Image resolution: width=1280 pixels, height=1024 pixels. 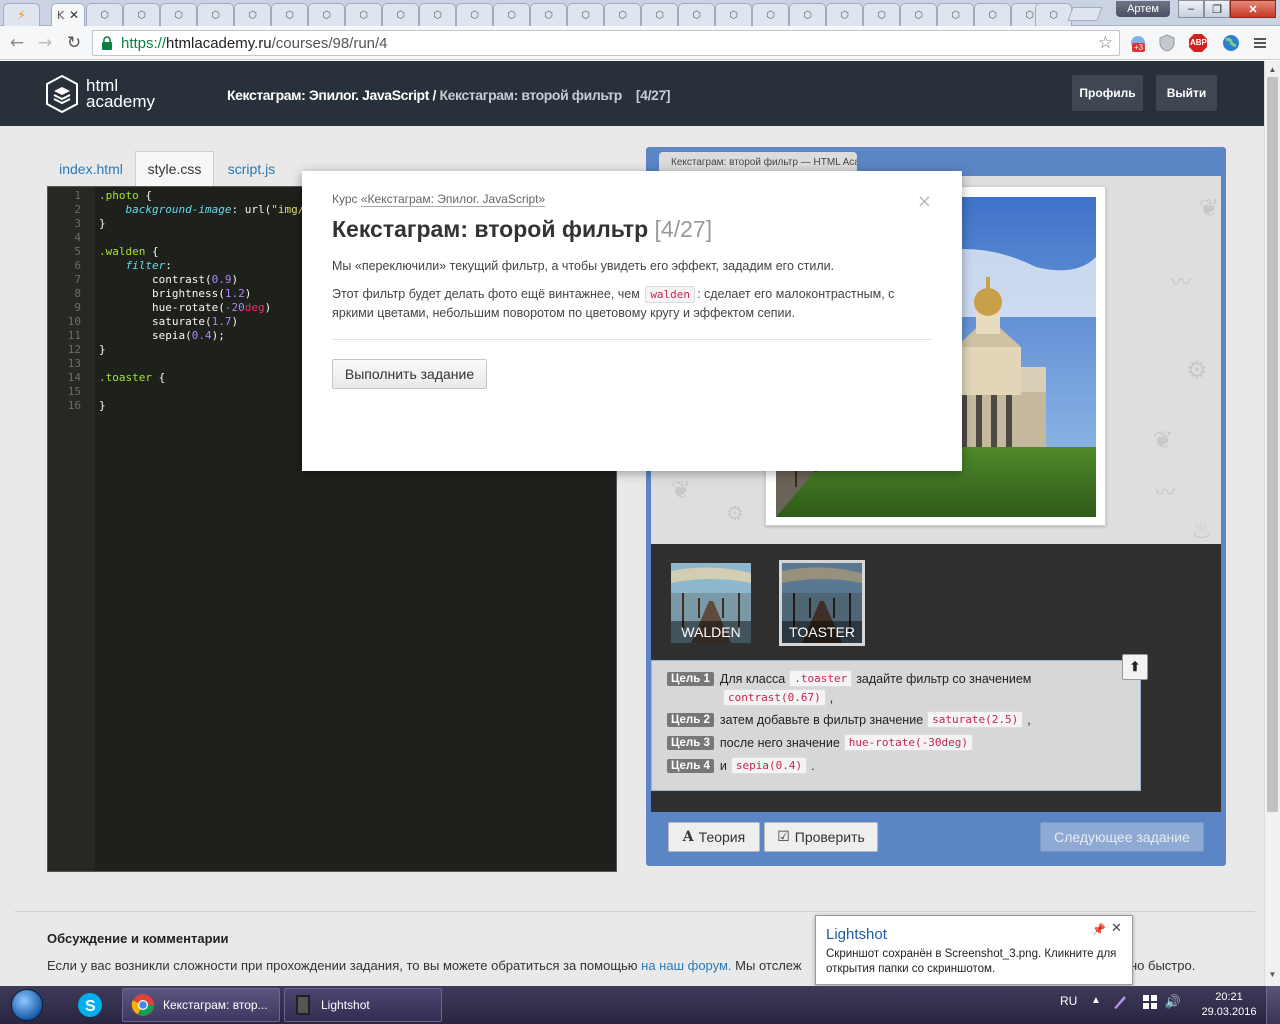 I want to click on back-icon: ←, so click(x=17, y=43).